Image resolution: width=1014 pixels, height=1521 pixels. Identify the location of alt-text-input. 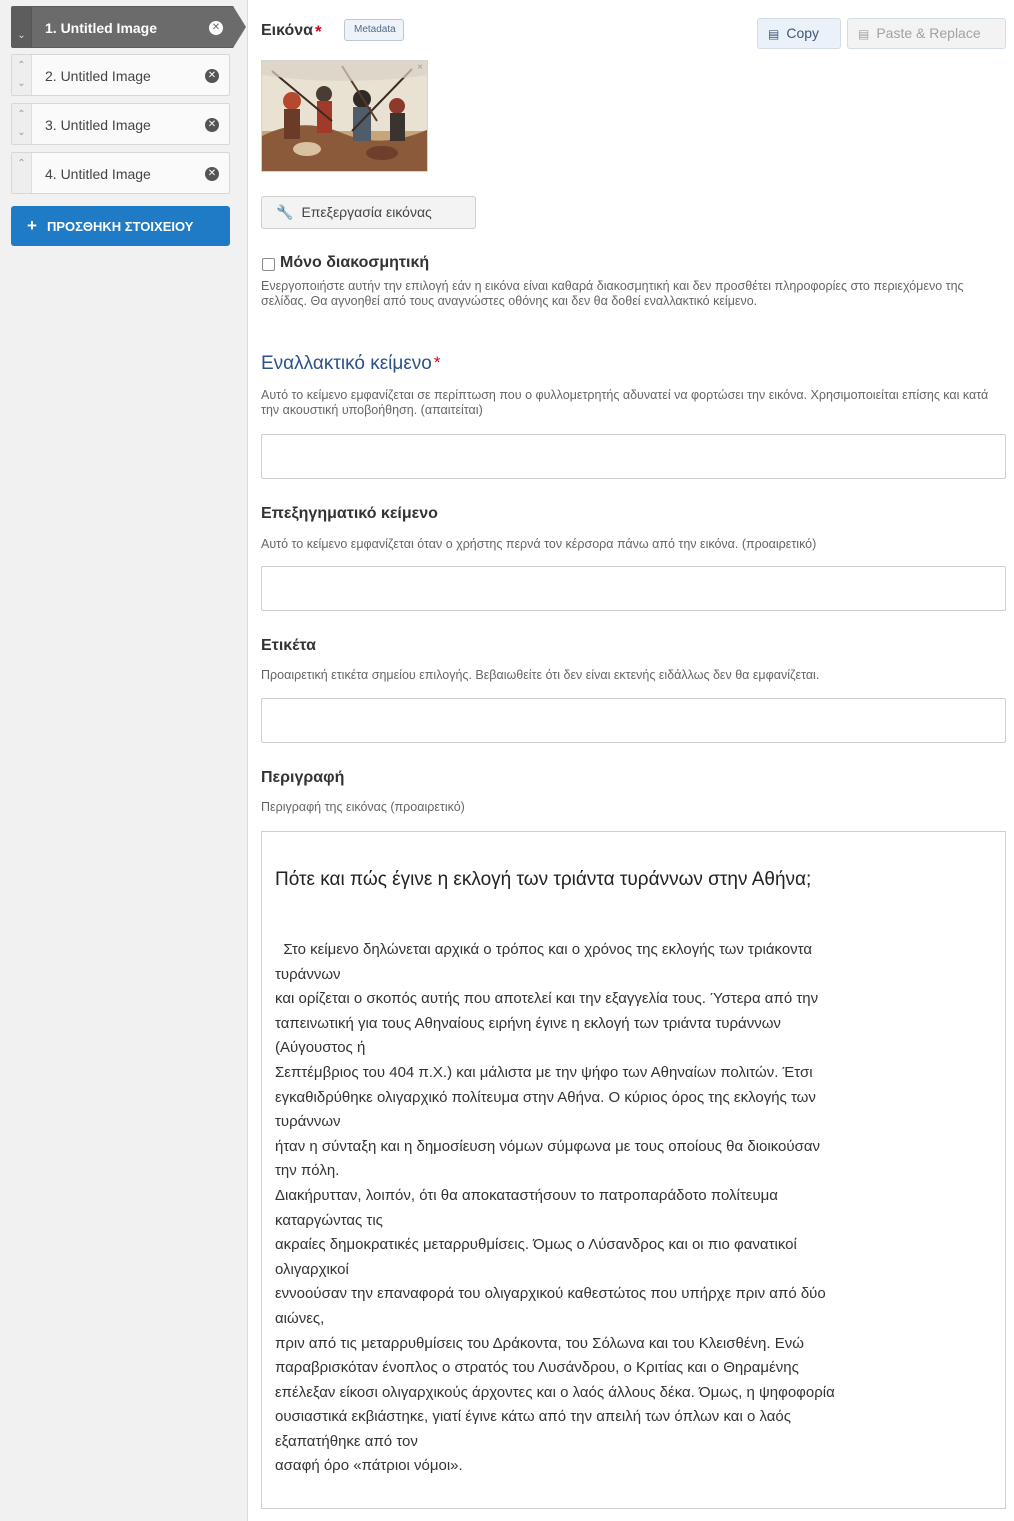
(633, 456).